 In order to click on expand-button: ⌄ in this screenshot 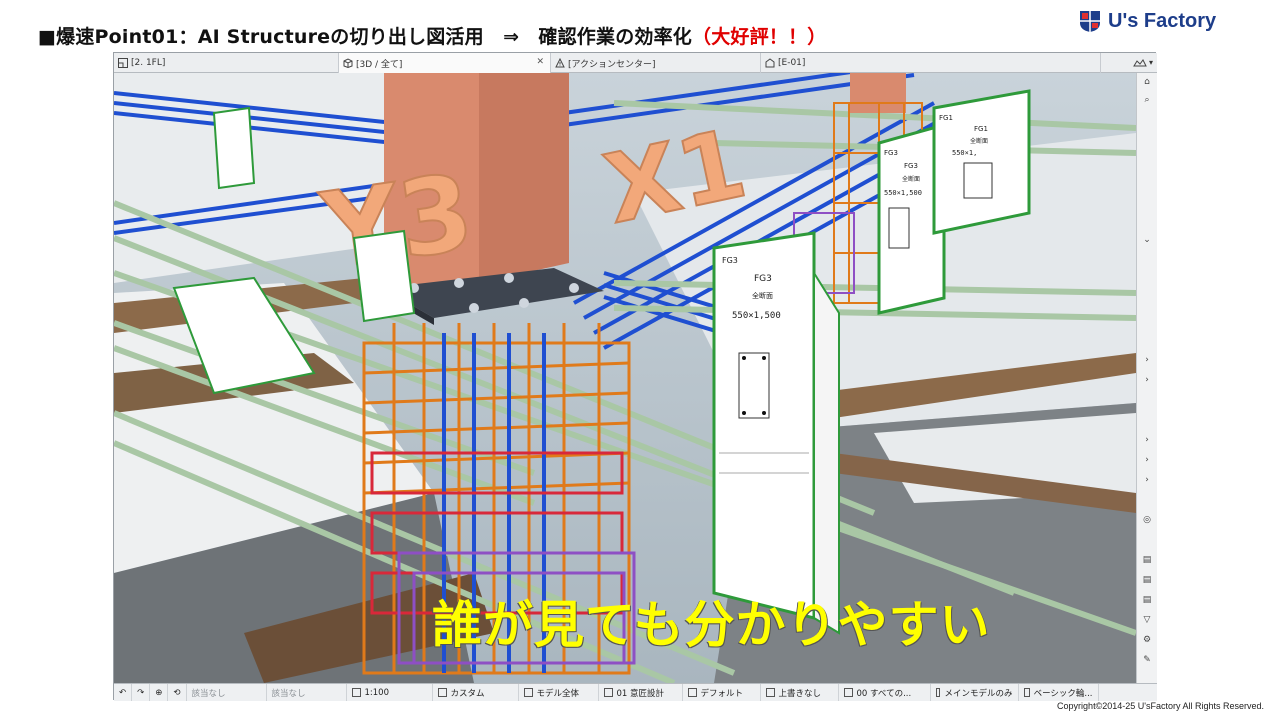, I will do `click(1147, 240)`.